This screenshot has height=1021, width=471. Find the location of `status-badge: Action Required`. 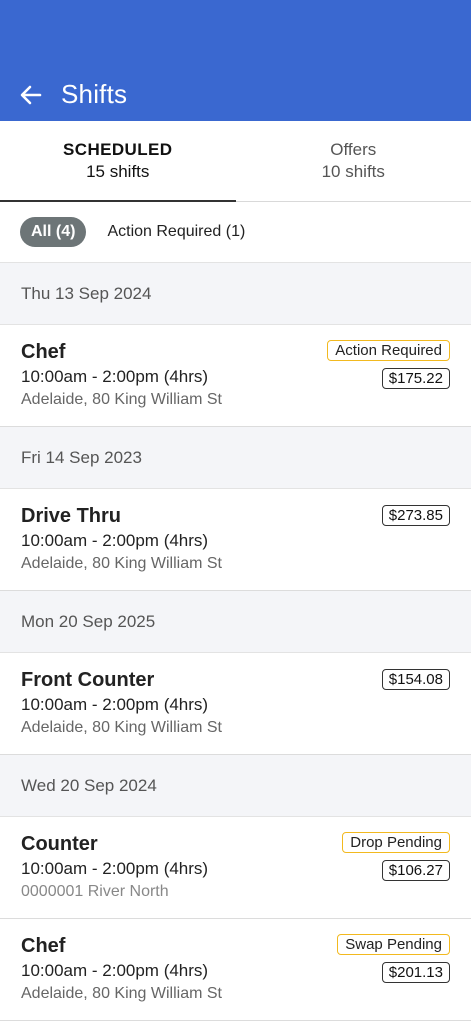

status-badge: Action Required is located at coordinates (388, 350).